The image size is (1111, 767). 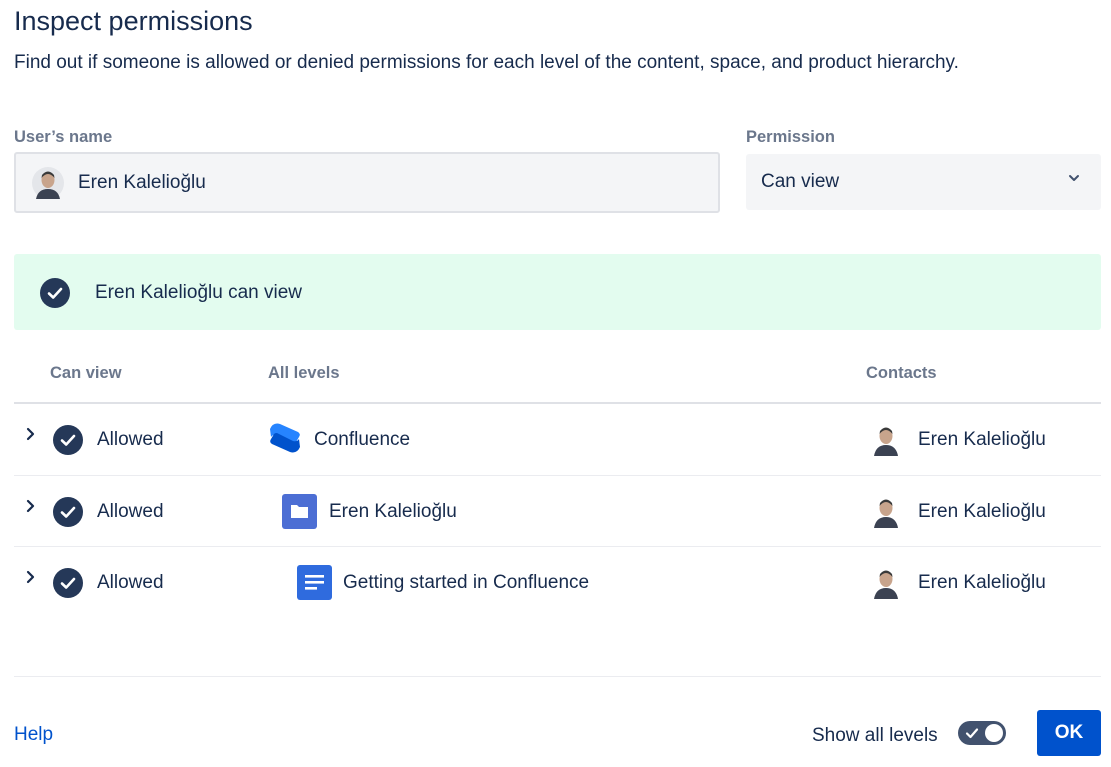 What do you see at coordinates (362, 440) in the screenshot?
I see `level-name: Confluence` at bounding box center [362, 440].